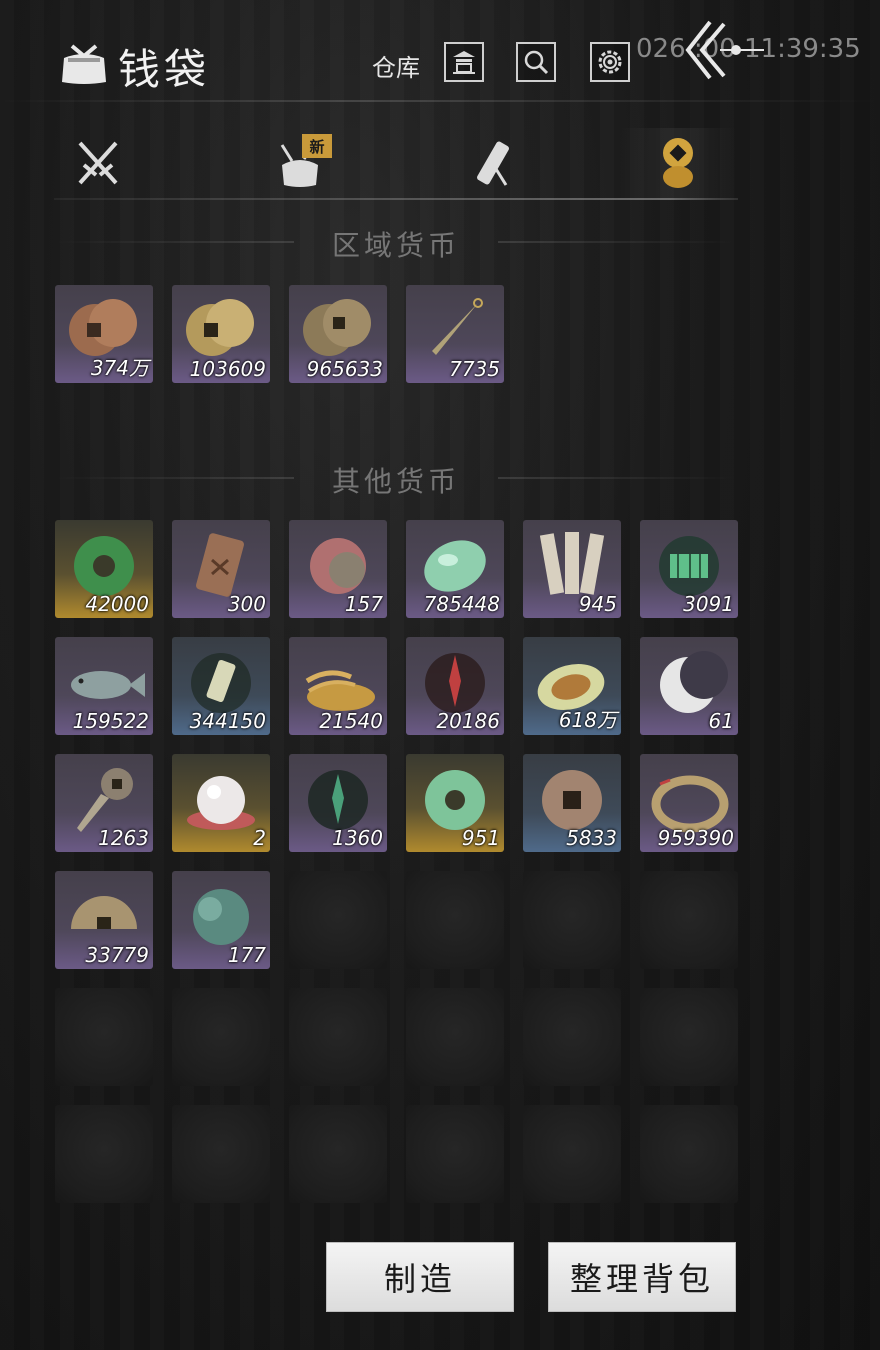  I want to click on currency-slot: 20186, so click(455, 686).